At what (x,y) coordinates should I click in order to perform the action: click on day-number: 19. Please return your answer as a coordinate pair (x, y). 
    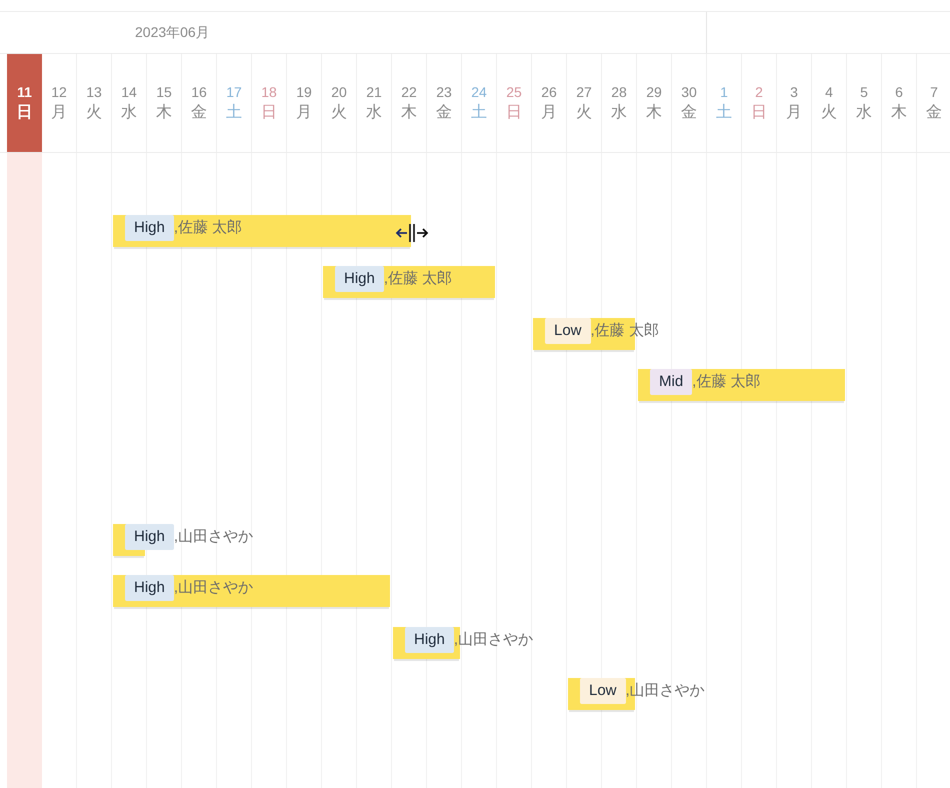
    Looking at the image, I should click on (304, 92).